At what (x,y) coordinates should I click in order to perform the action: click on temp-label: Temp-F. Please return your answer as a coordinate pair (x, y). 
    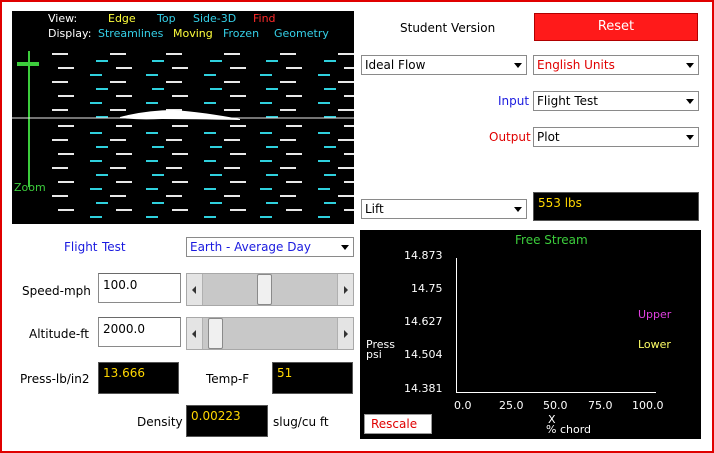
    Looking at the image, I should click on (228, 379).